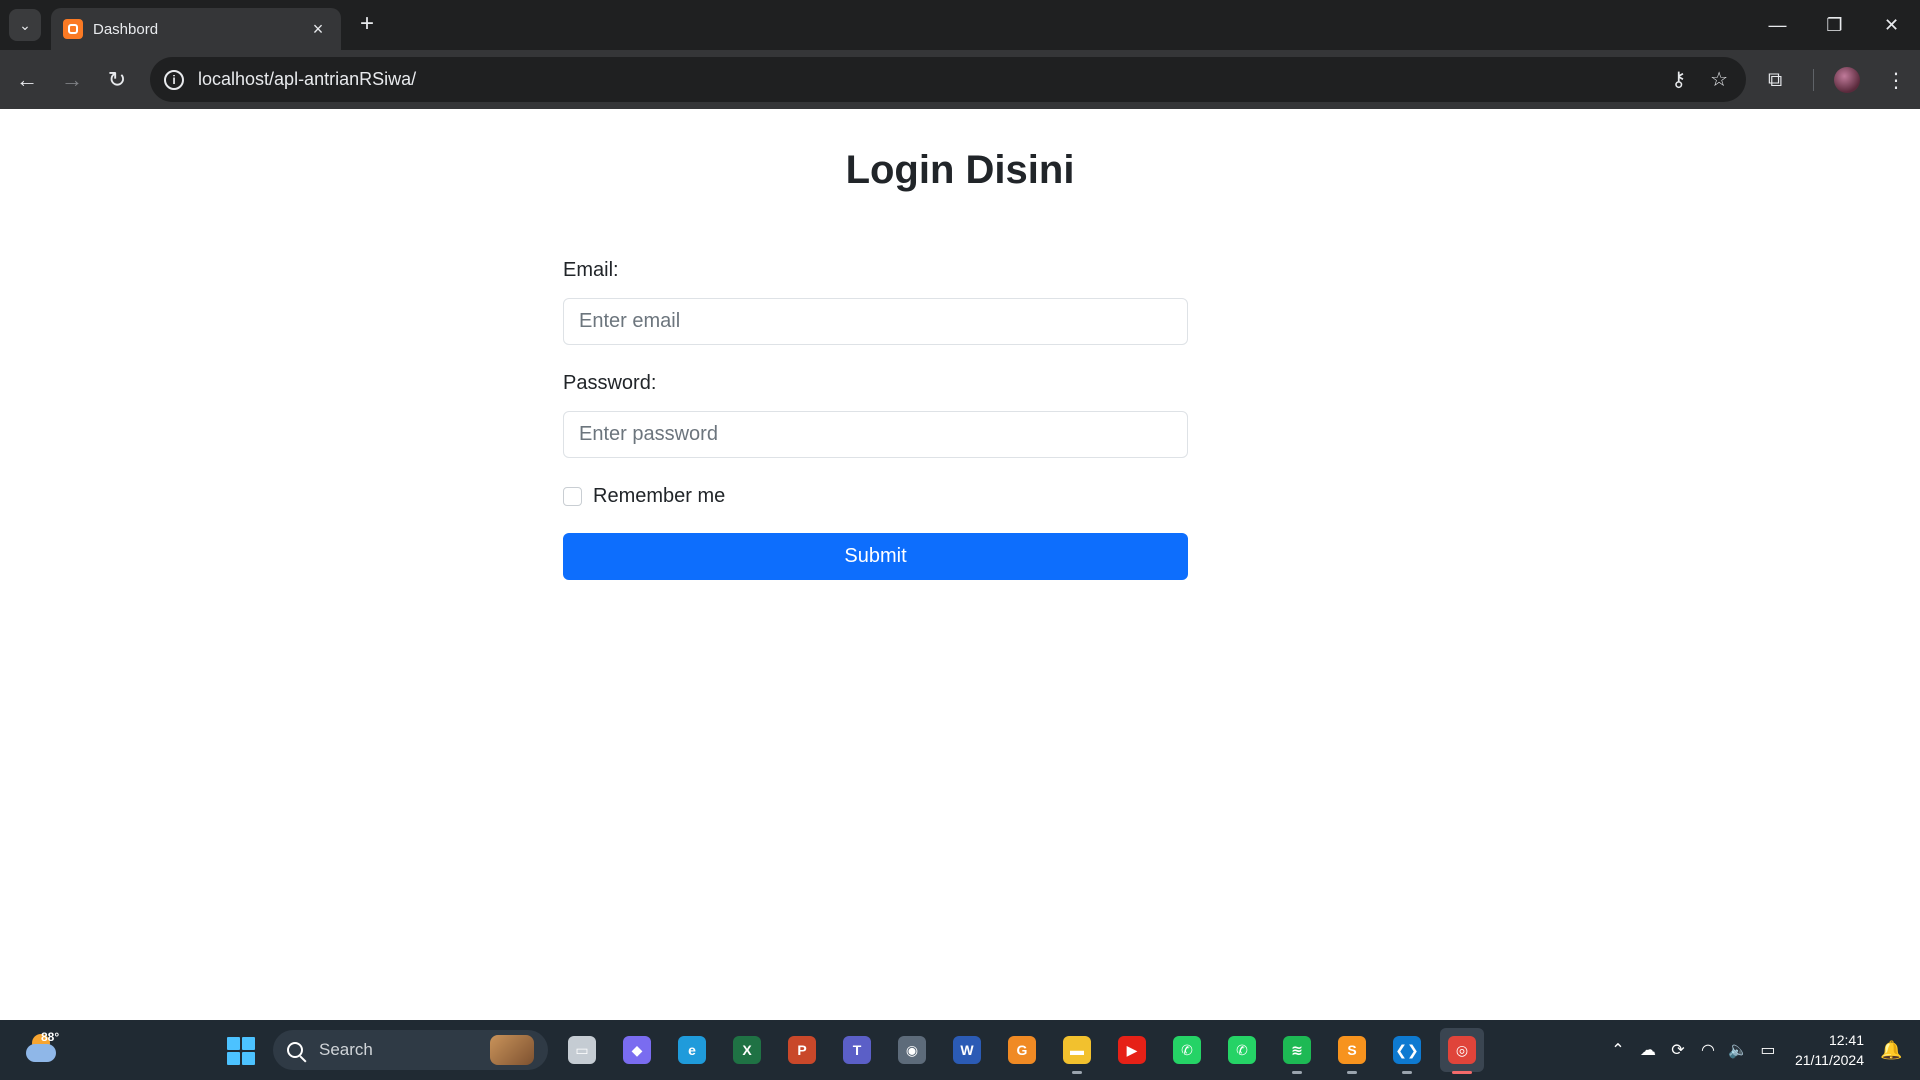 This screenshot has height=1080, width=1920. I want to click on youtube-taskbar-button: ▶, so click(1132, 1050).